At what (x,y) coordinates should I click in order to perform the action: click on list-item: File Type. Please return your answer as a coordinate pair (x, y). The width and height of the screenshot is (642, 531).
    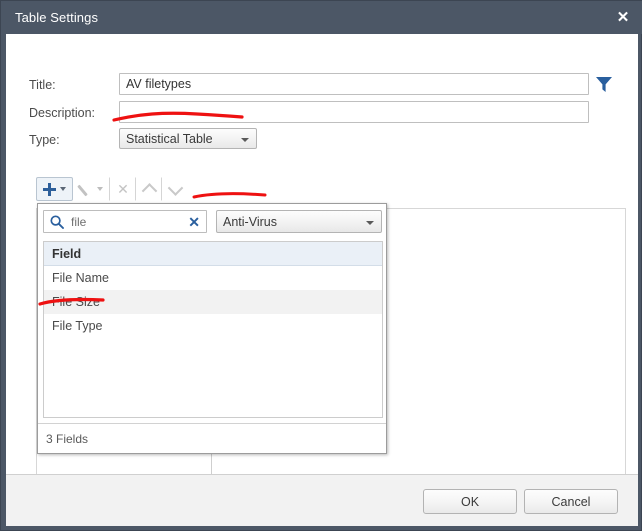
    Looking at the image, I should click on (213, 326).